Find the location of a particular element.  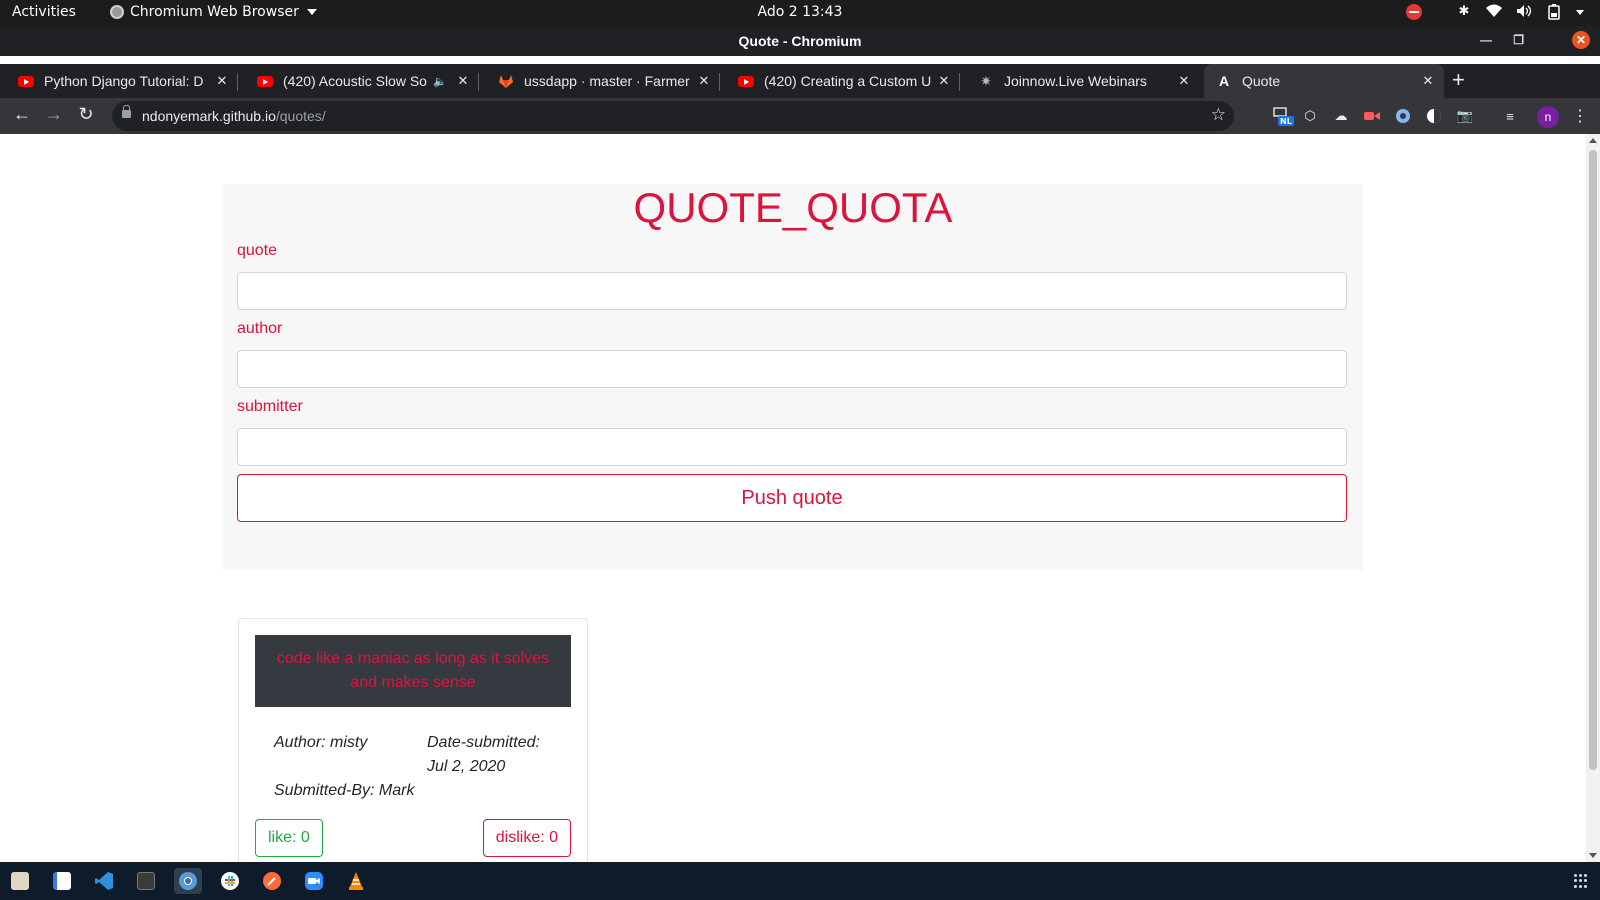

quote-author: Author: misty is located at coordinates (321, 742).